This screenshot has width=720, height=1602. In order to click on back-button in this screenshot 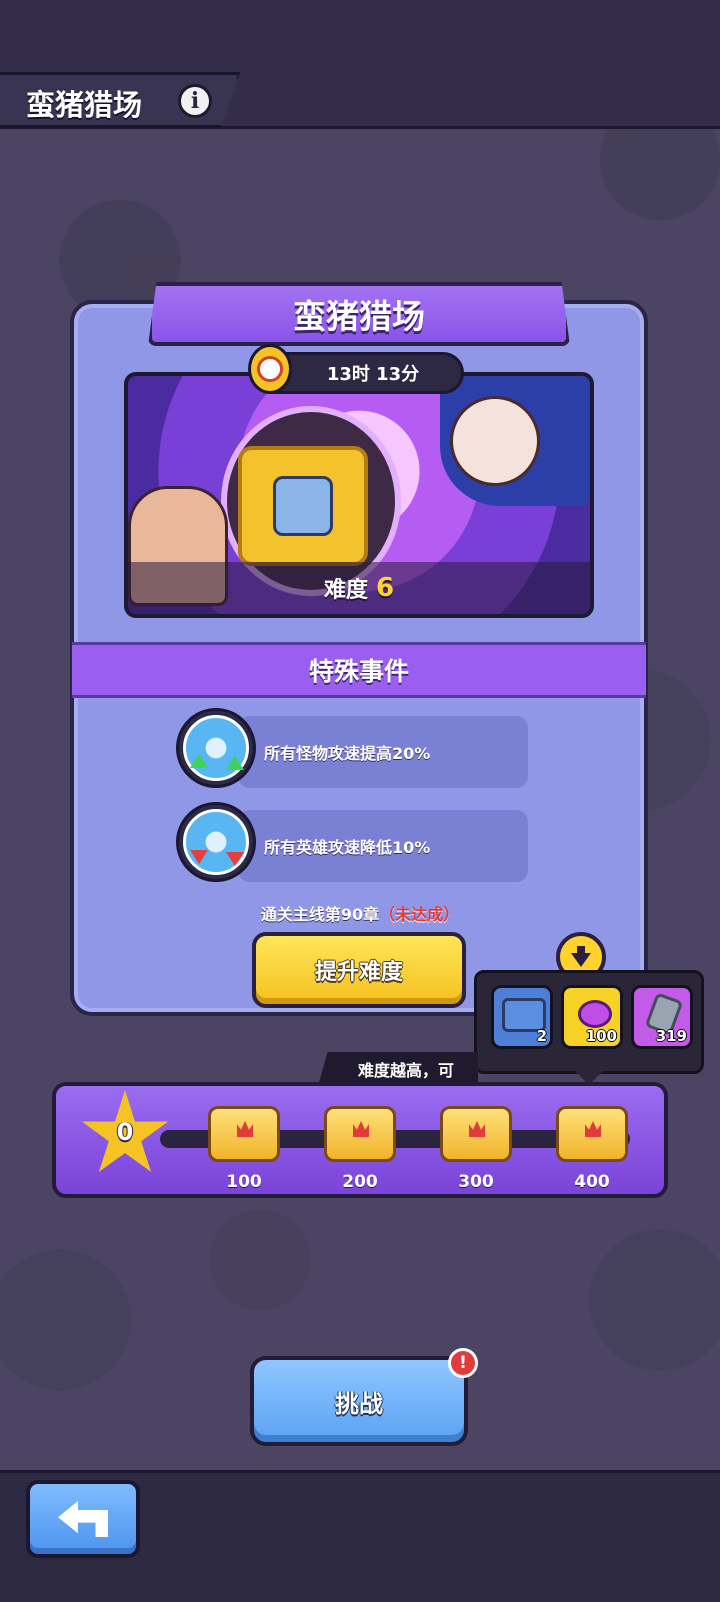, I will do `click(83, 1519)`.